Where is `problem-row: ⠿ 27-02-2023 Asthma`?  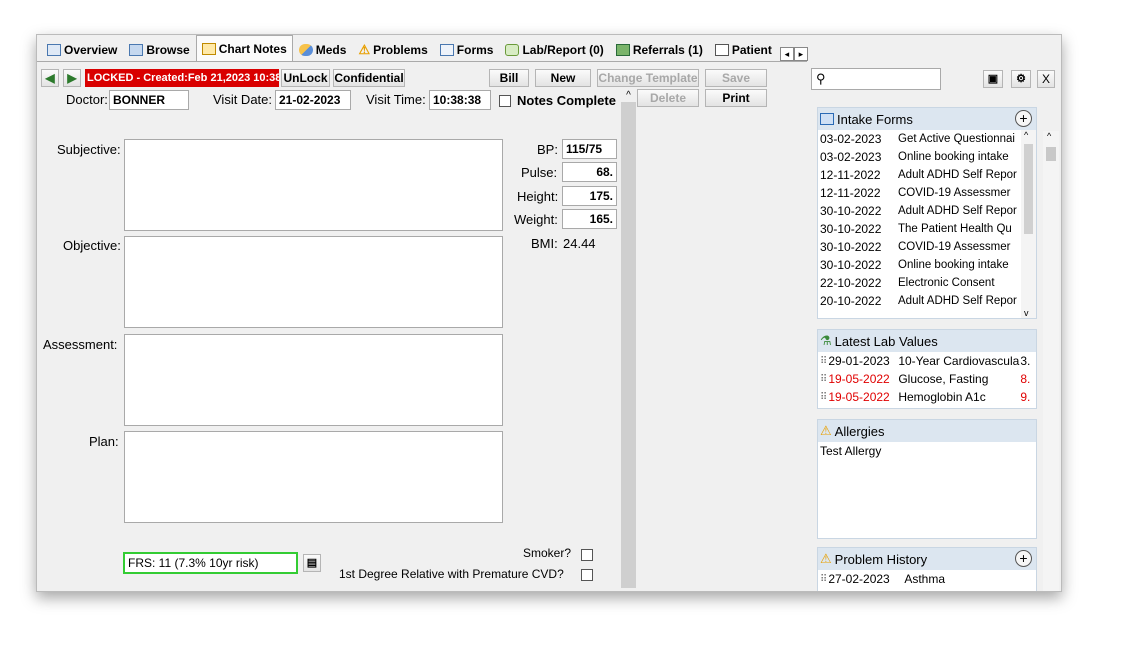 problem-row: ⠿ 27-02-2023 Asthma is located at coordinates (927, 579).